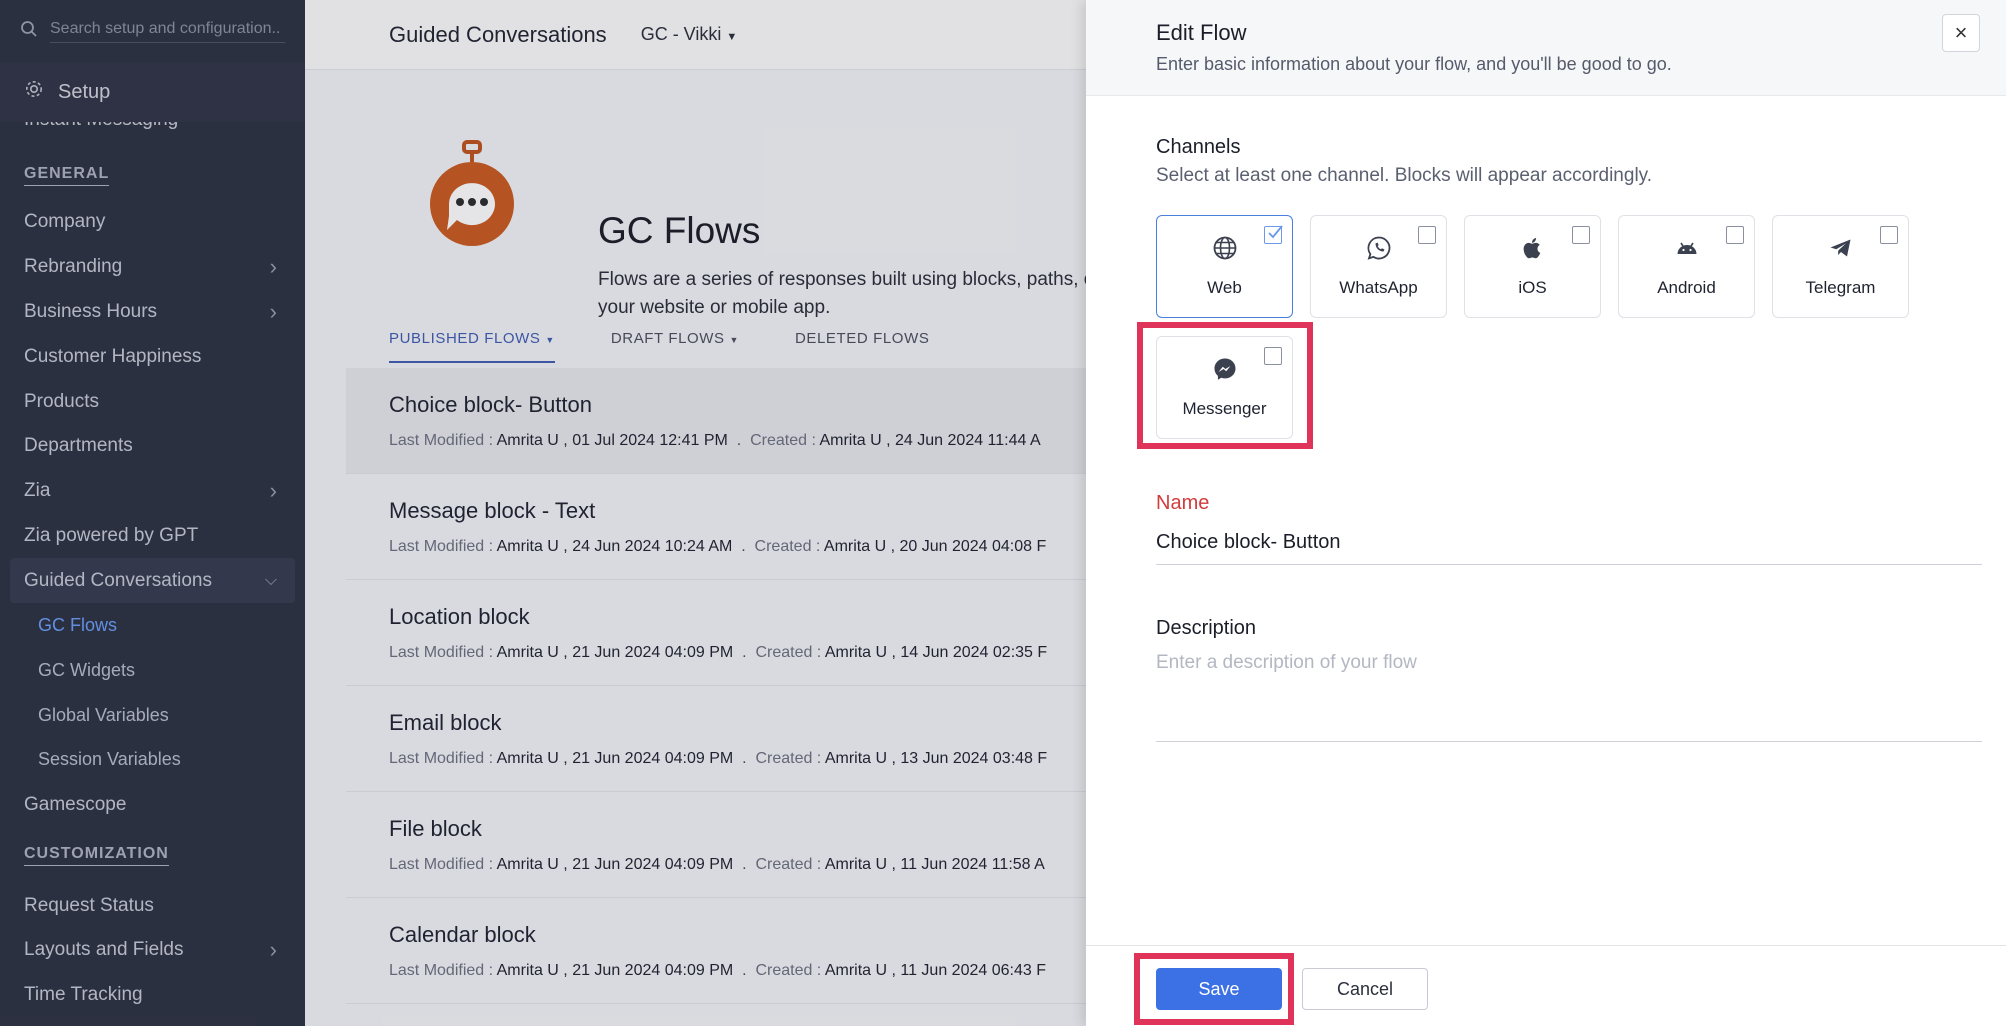  What do you see at coordinates (459, 616) in the screenshot?
I see `flow-name: Location block` at bounding box center [459, 616].